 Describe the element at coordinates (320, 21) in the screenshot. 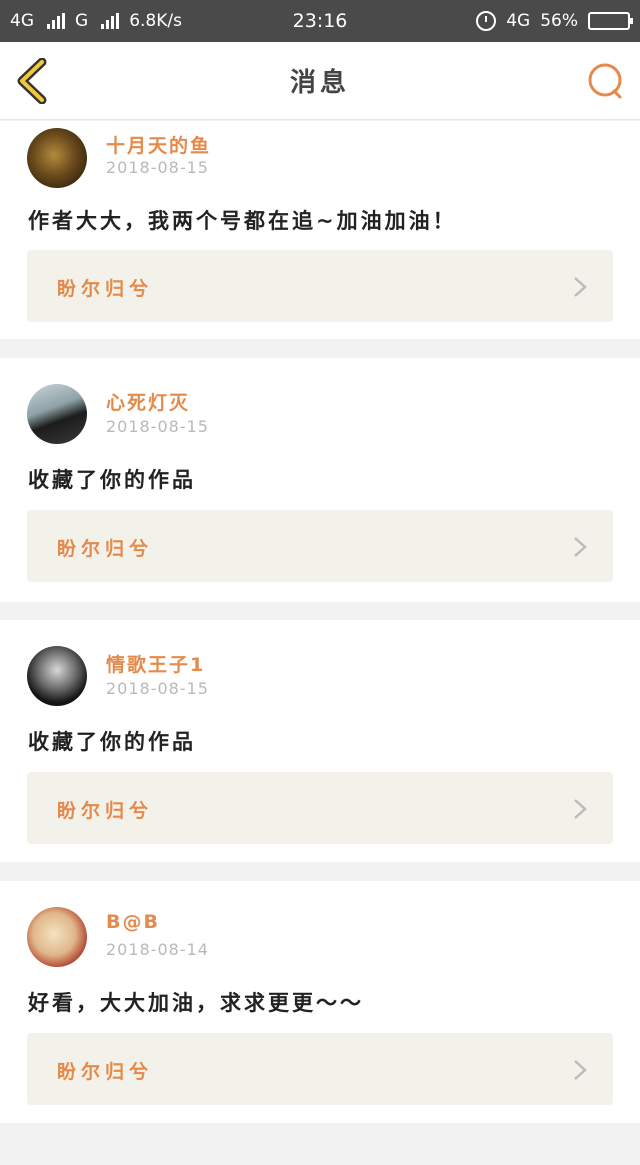

I see `status-bar: 4G G 6.8K/s 23:16 4G 56%` at that location.